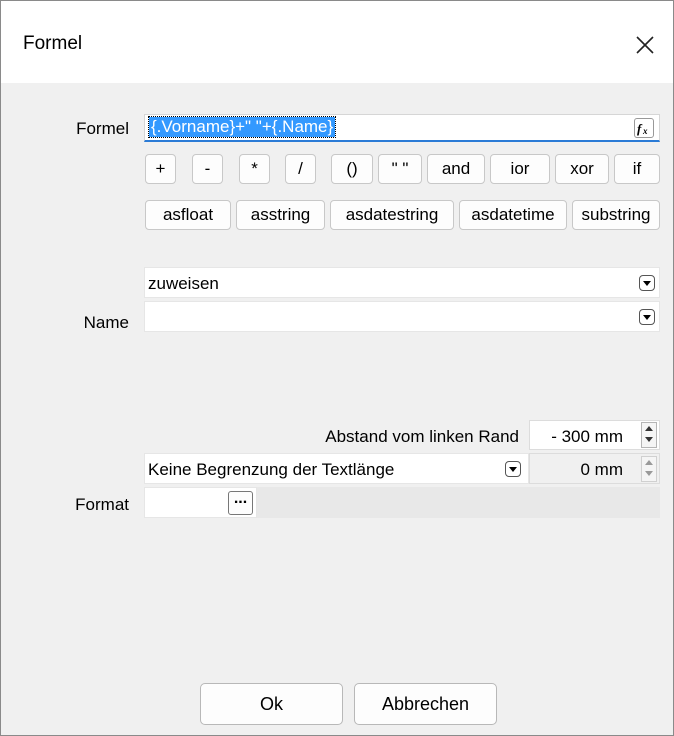 The width and height of the screenshot is (674, 736). Describe the element at coordinates (402, 316) in the screenshot. I see `name-select` at that location.